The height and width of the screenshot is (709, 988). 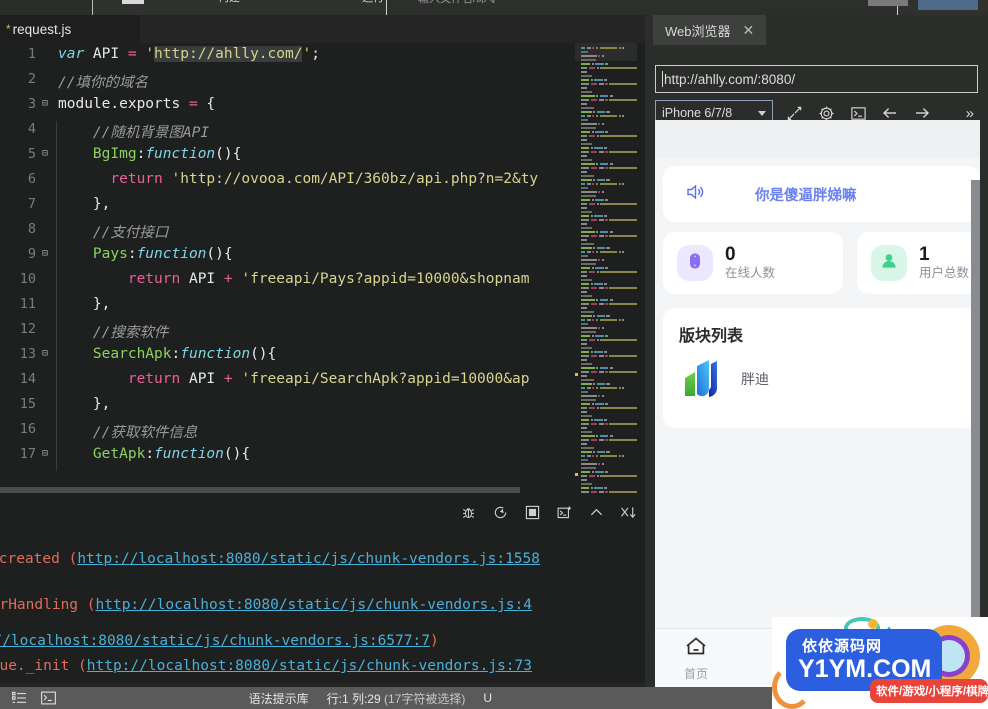 I want to click on editor-tab-request-js: * request.js, so click(x=70, y=29).